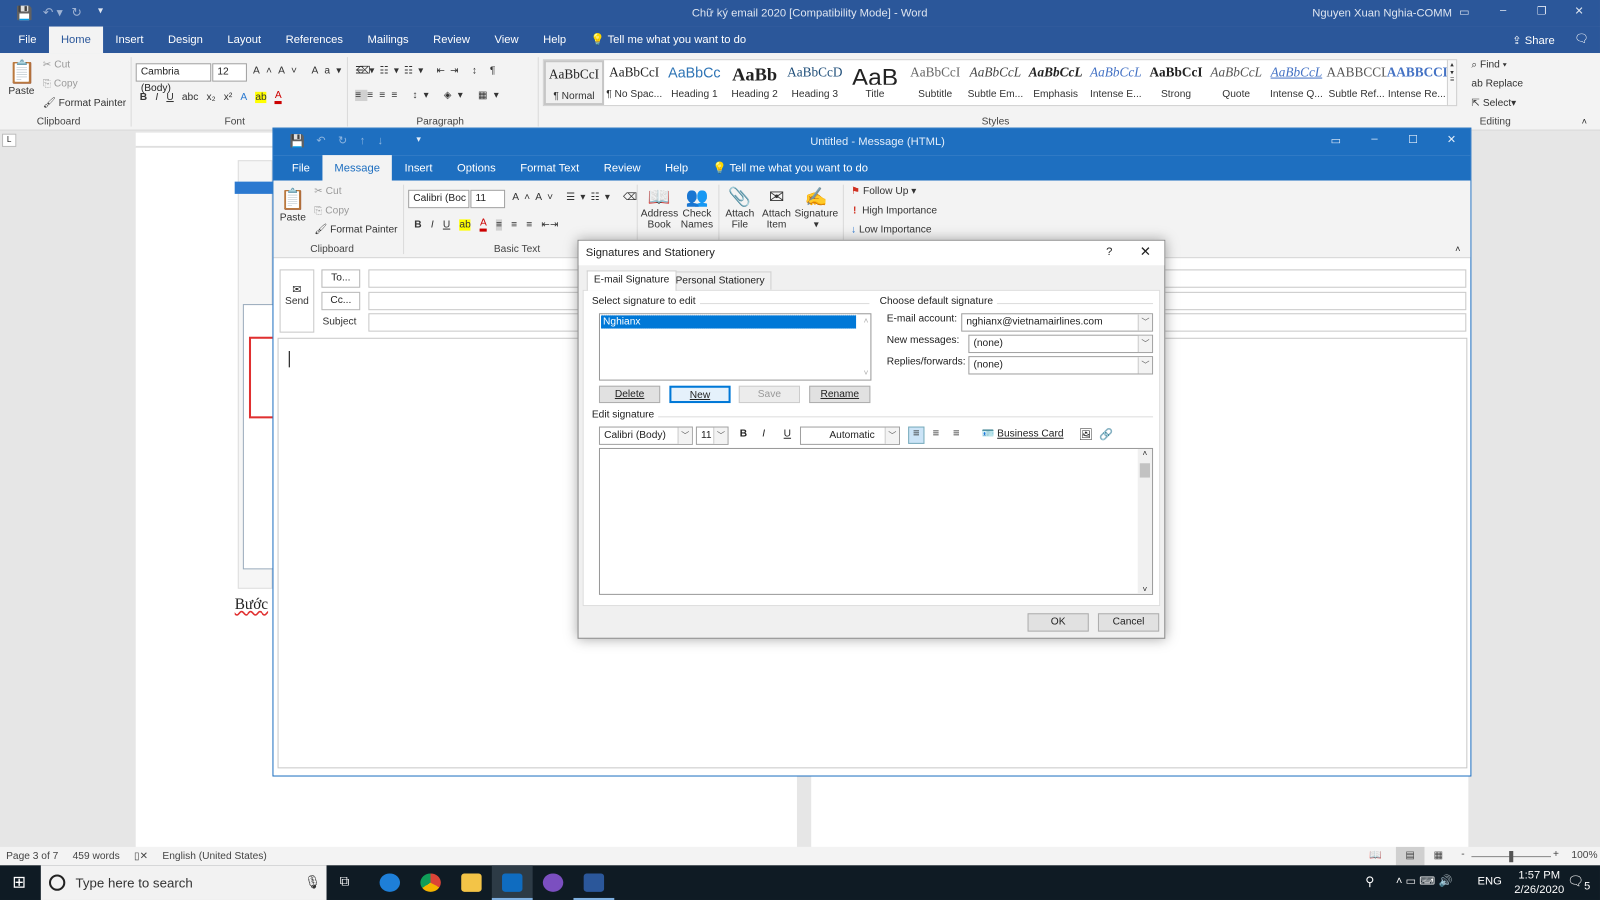 The width and height of the screenshot is (1600, 900). What do you see at coordinates (1236, 82) in the screenshot?
I see `style-quote: AaBbCcL Quote` at bounding box center [1236, 82].